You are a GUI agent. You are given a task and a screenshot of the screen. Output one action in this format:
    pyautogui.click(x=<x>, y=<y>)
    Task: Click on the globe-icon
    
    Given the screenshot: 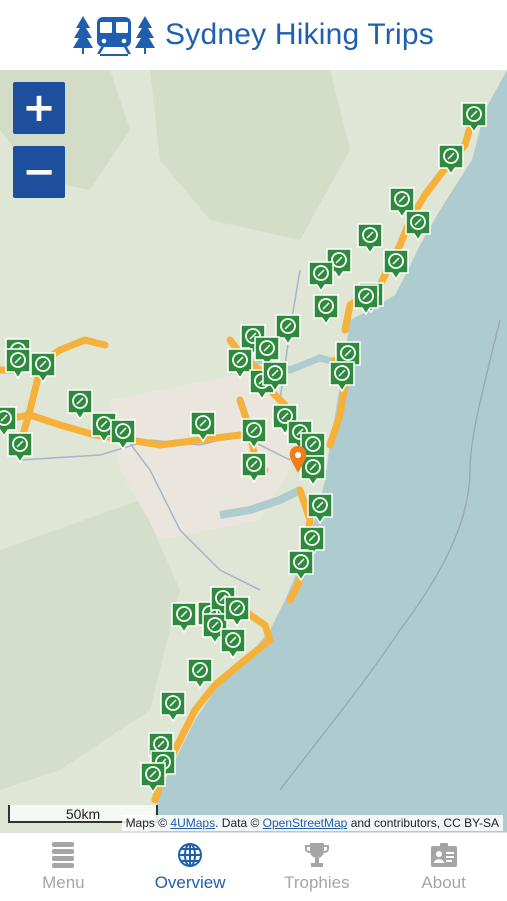 What is the action you would take?
    pyautogui.click(x=190, y=855)
    